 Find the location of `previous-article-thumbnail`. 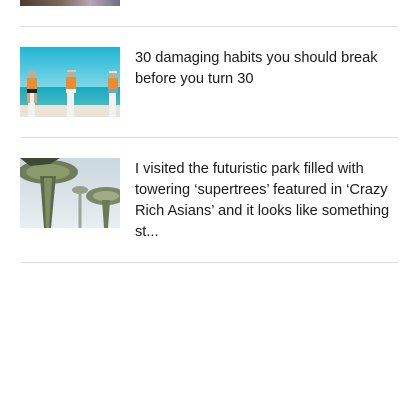

previous-article-thumbnail is located at coordinates (70, 3).